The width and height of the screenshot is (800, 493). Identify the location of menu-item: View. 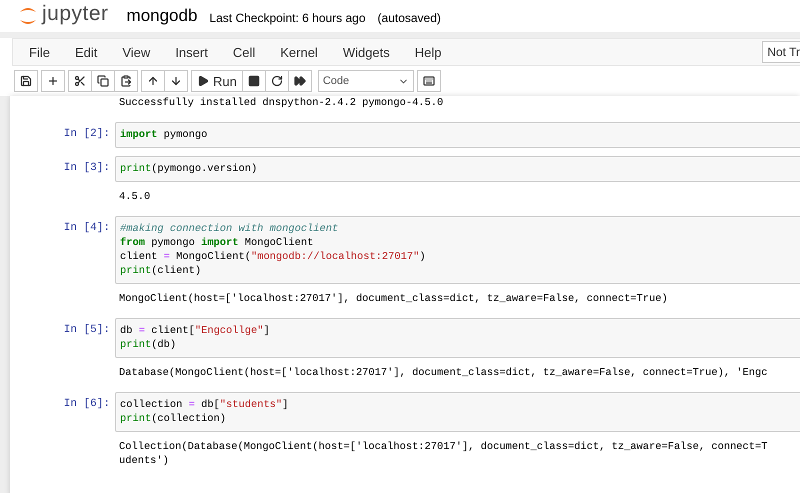
(136, 52).